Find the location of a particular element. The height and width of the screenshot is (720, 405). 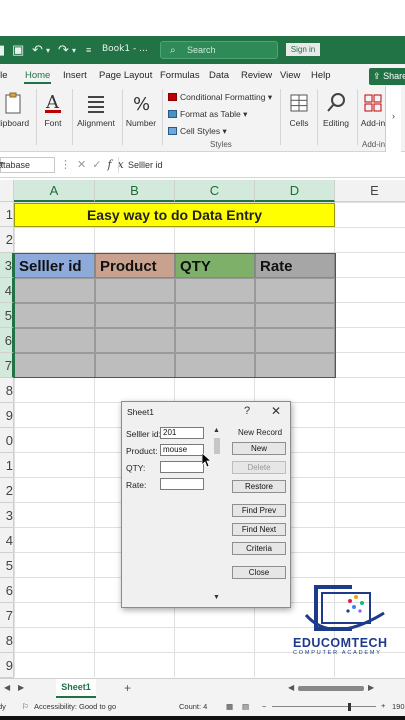

zoom-in-icon: + is located at coordinates (383, 705).